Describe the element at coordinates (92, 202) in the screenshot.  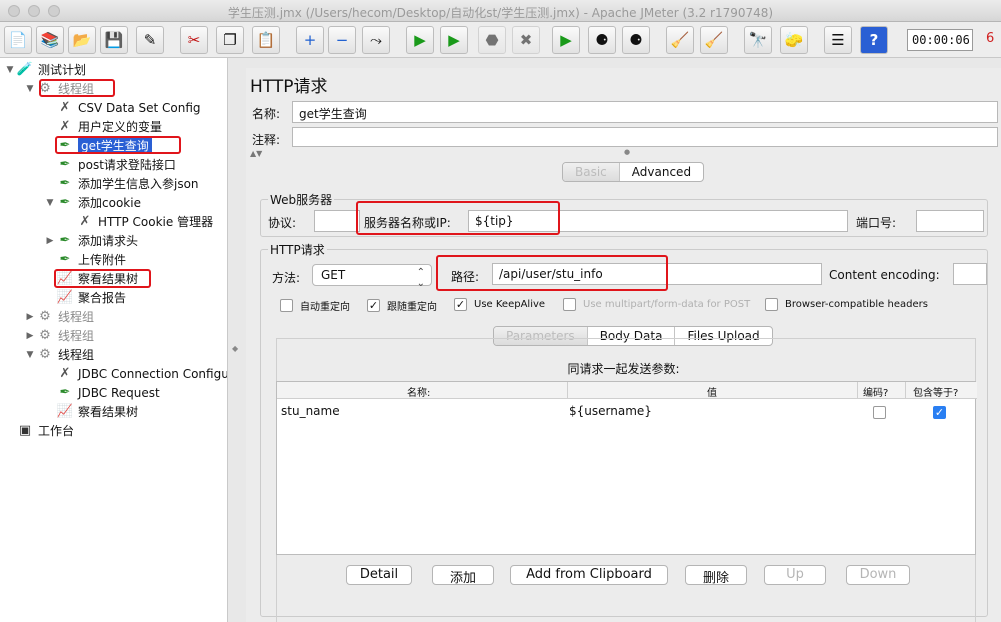
I see `tree-node: ▼ ✒ 添加cookie` at that location.